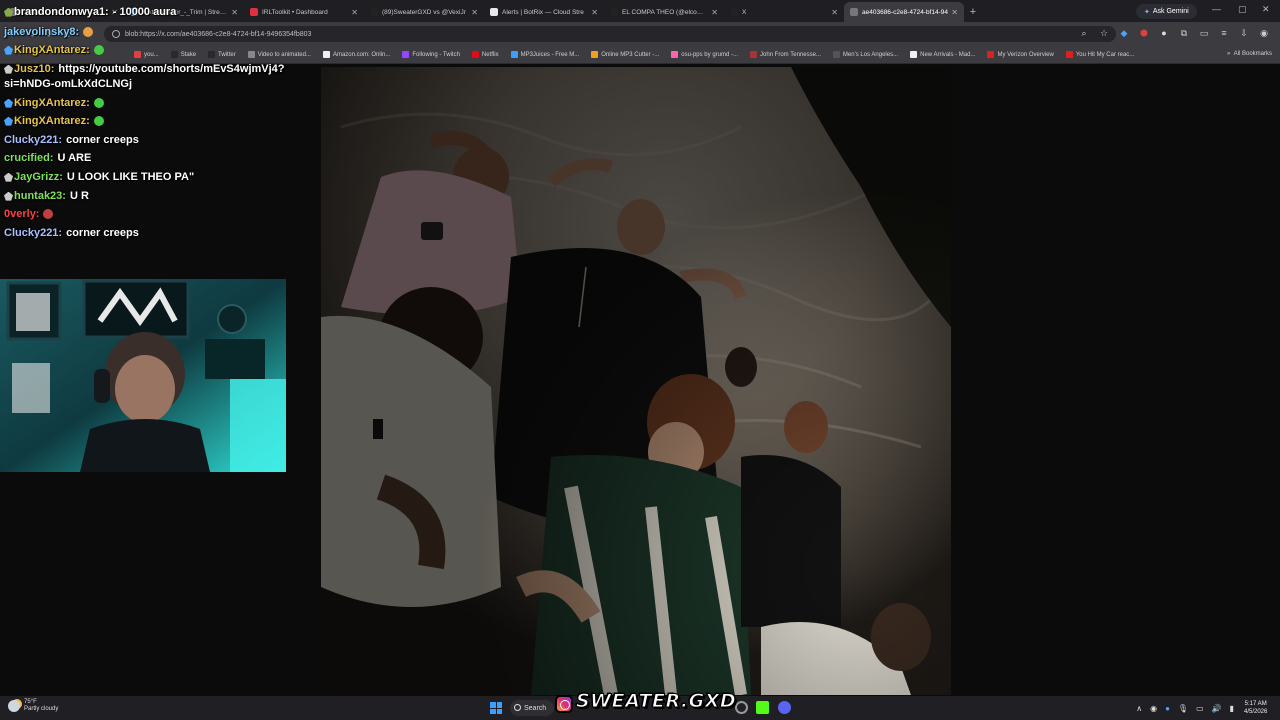  I want to click on zoom-icon: ⌕, so click(1084, 33).